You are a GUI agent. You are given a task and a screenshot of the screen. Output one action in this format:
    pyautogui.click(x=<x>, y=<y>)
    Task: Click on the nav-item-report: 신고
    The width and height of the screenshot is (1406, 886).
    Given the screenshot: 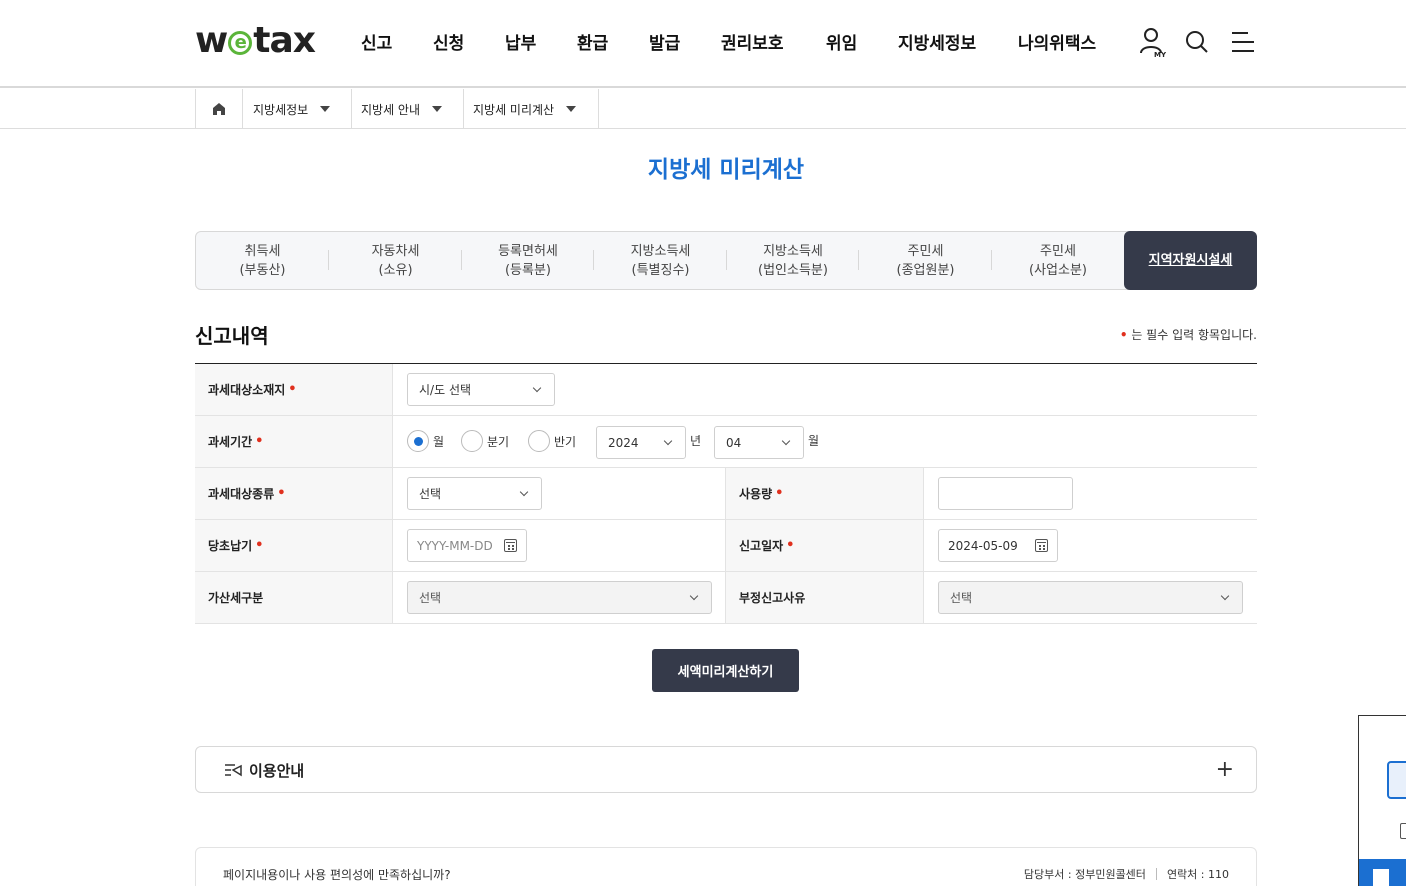 What is the action you would take?
    pyautogui.click(x=376, y=41)
    